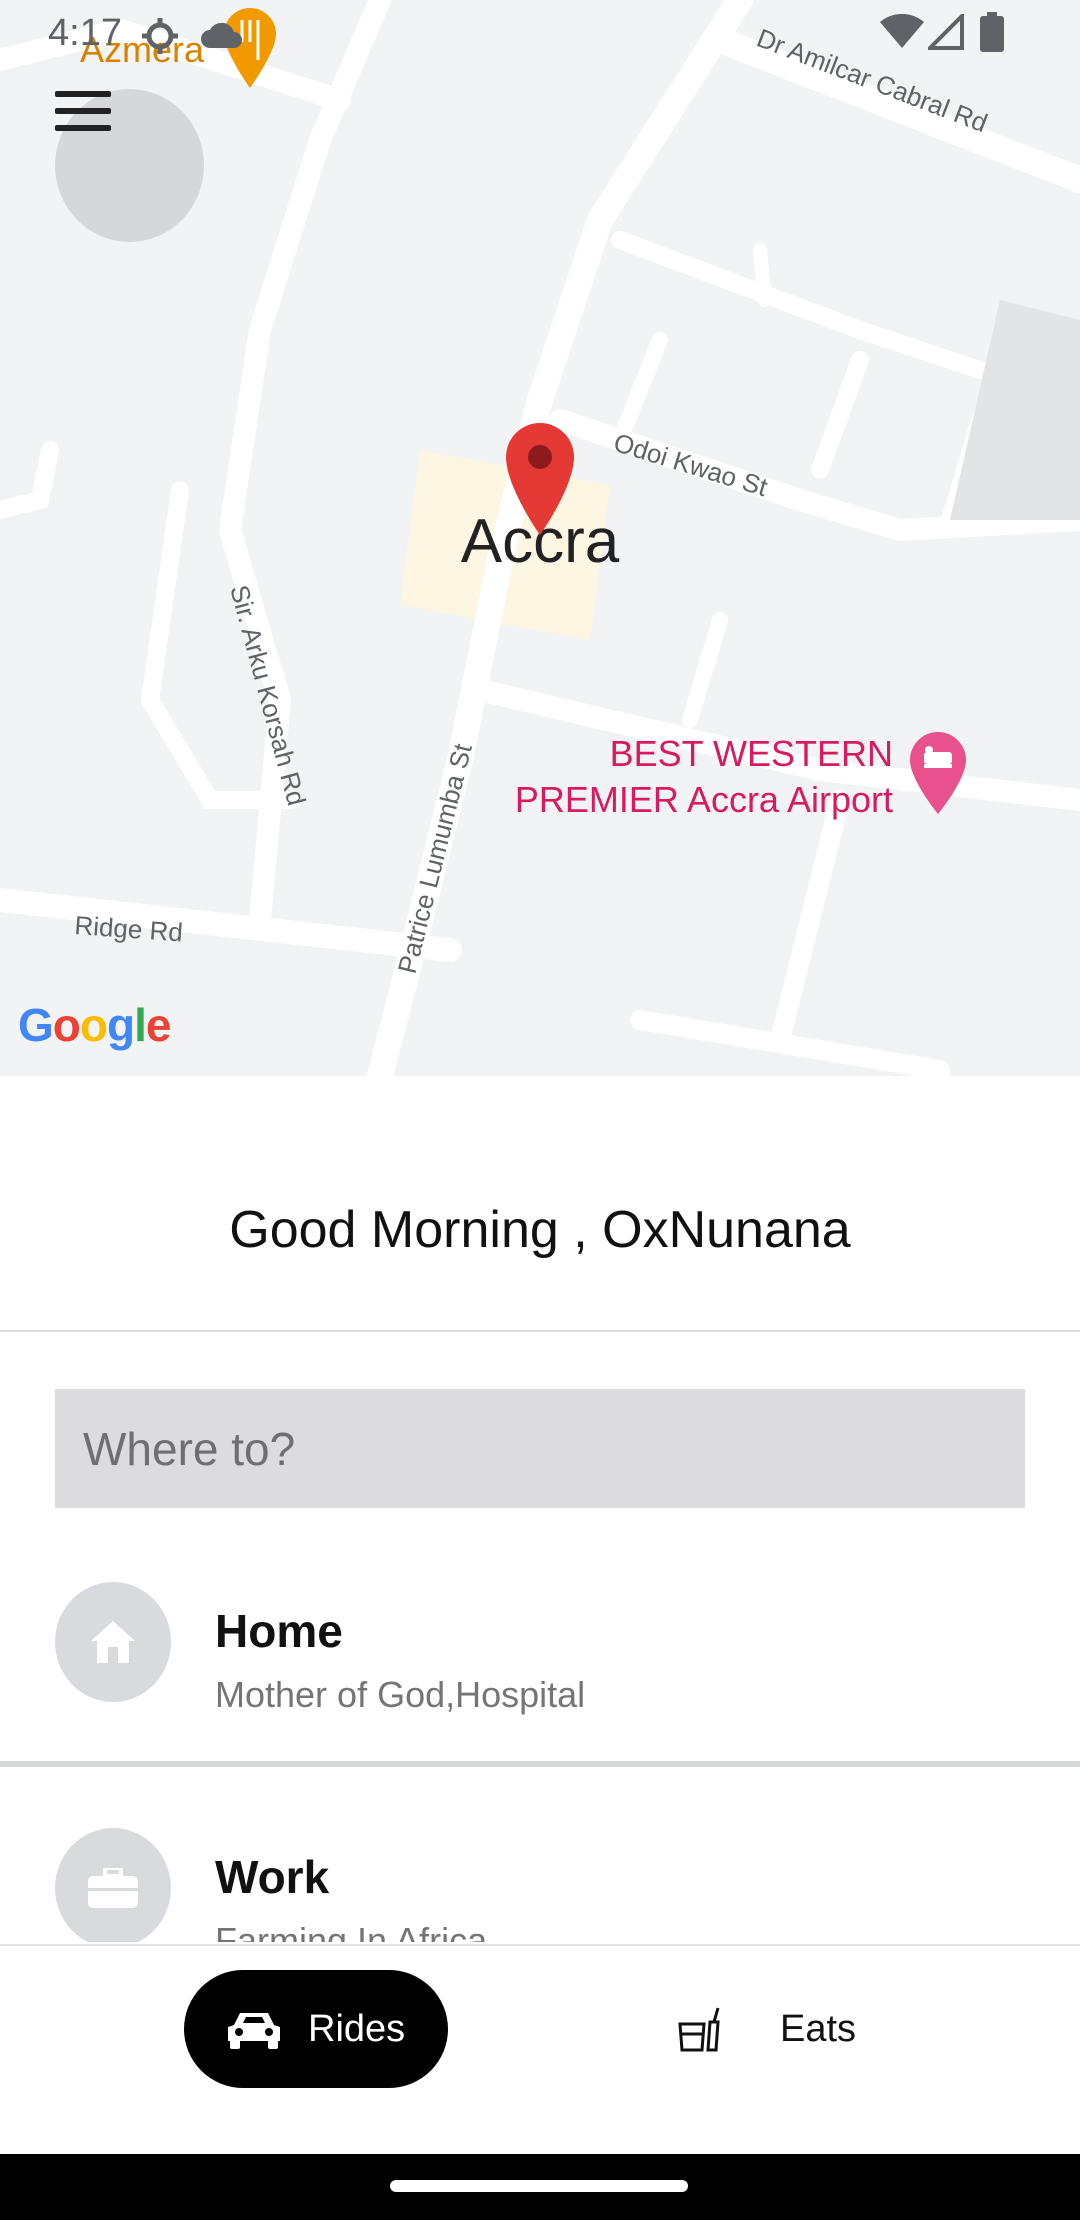  Describe the element at coordinates (938, 773) in the screenshot. I see `hotel-icon` at that location.